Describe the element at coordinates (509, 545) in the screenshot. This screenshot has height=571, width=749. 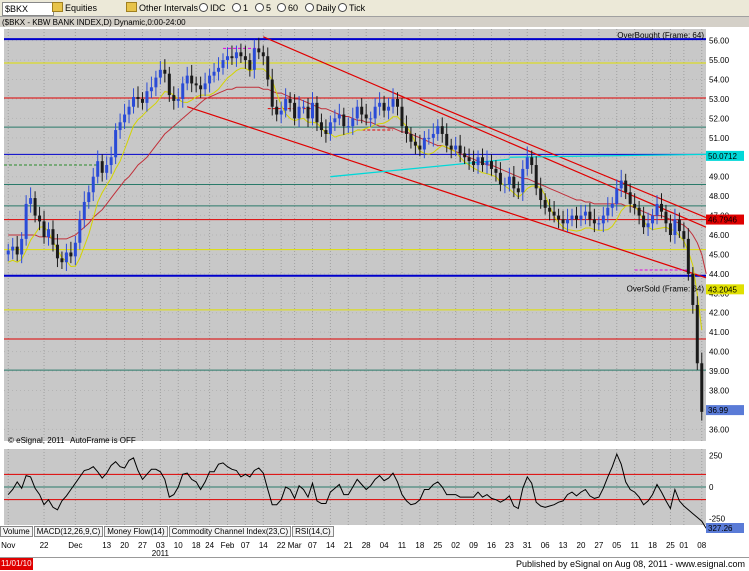
I see `x-tick-label: 23` at that location.